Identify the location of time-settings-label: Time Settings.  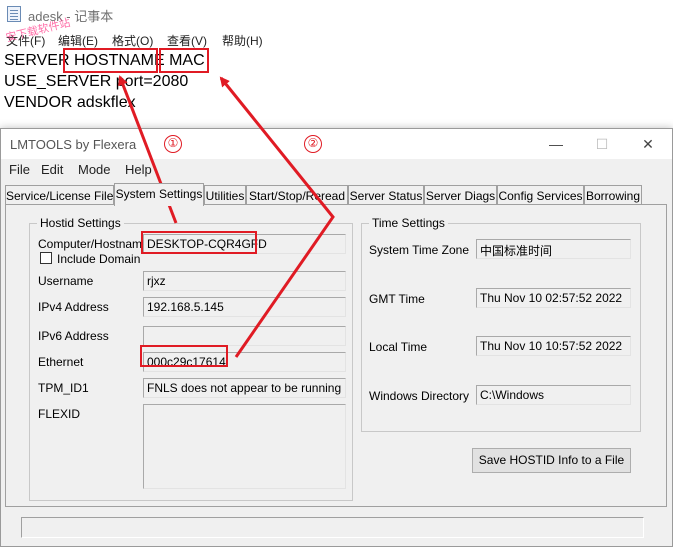
(408, 223).